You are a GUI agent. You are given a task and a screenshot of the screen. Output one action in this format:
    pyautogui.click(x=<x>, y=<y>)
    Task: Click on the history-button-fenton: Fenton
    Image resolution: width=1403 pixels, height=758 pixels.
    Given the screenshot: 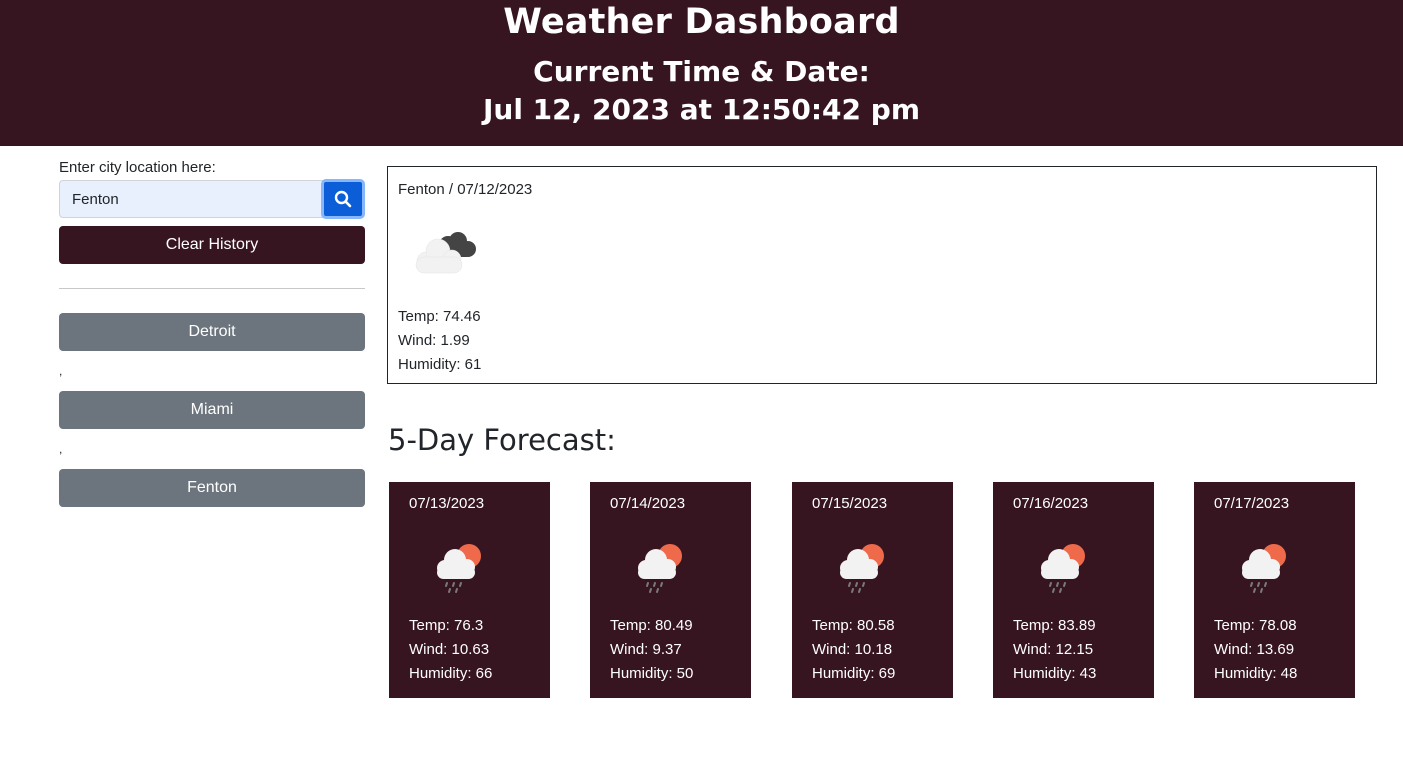 What is the action you would take?
    pyautogui.click(x=212, y=488)
    